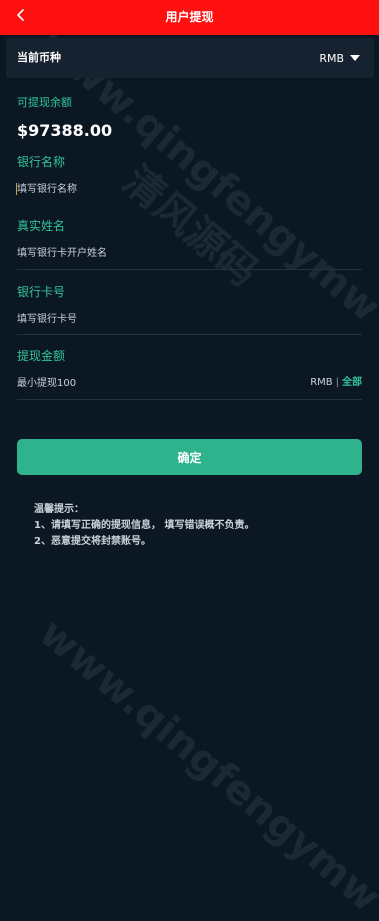  I want to click on tips-line: 1、请填写正确的提现信息， 填写错误概不负责。, so click(144, 525).